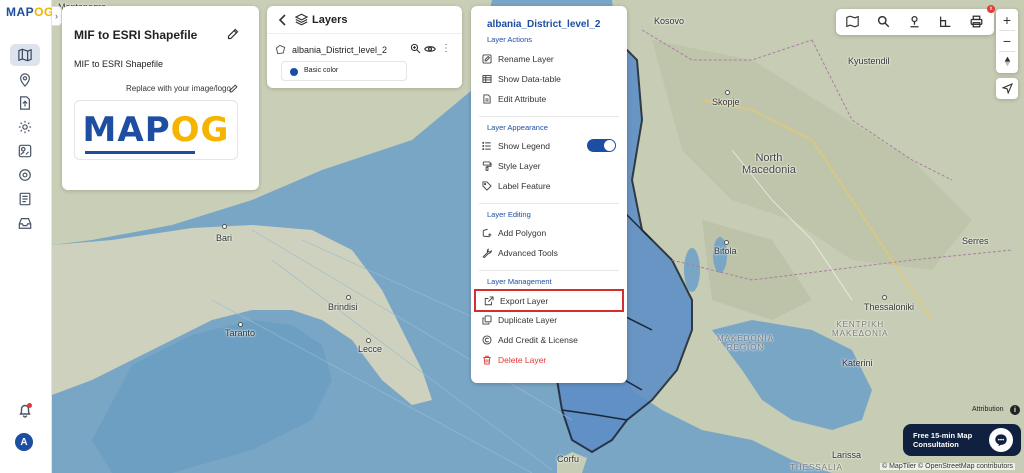 The height and width of the screenshot is (473, 1024). What do you see at coordinates (487, 166) in the screenshot?
I see `paint-roller-icon` at bounding box center [487, 166].